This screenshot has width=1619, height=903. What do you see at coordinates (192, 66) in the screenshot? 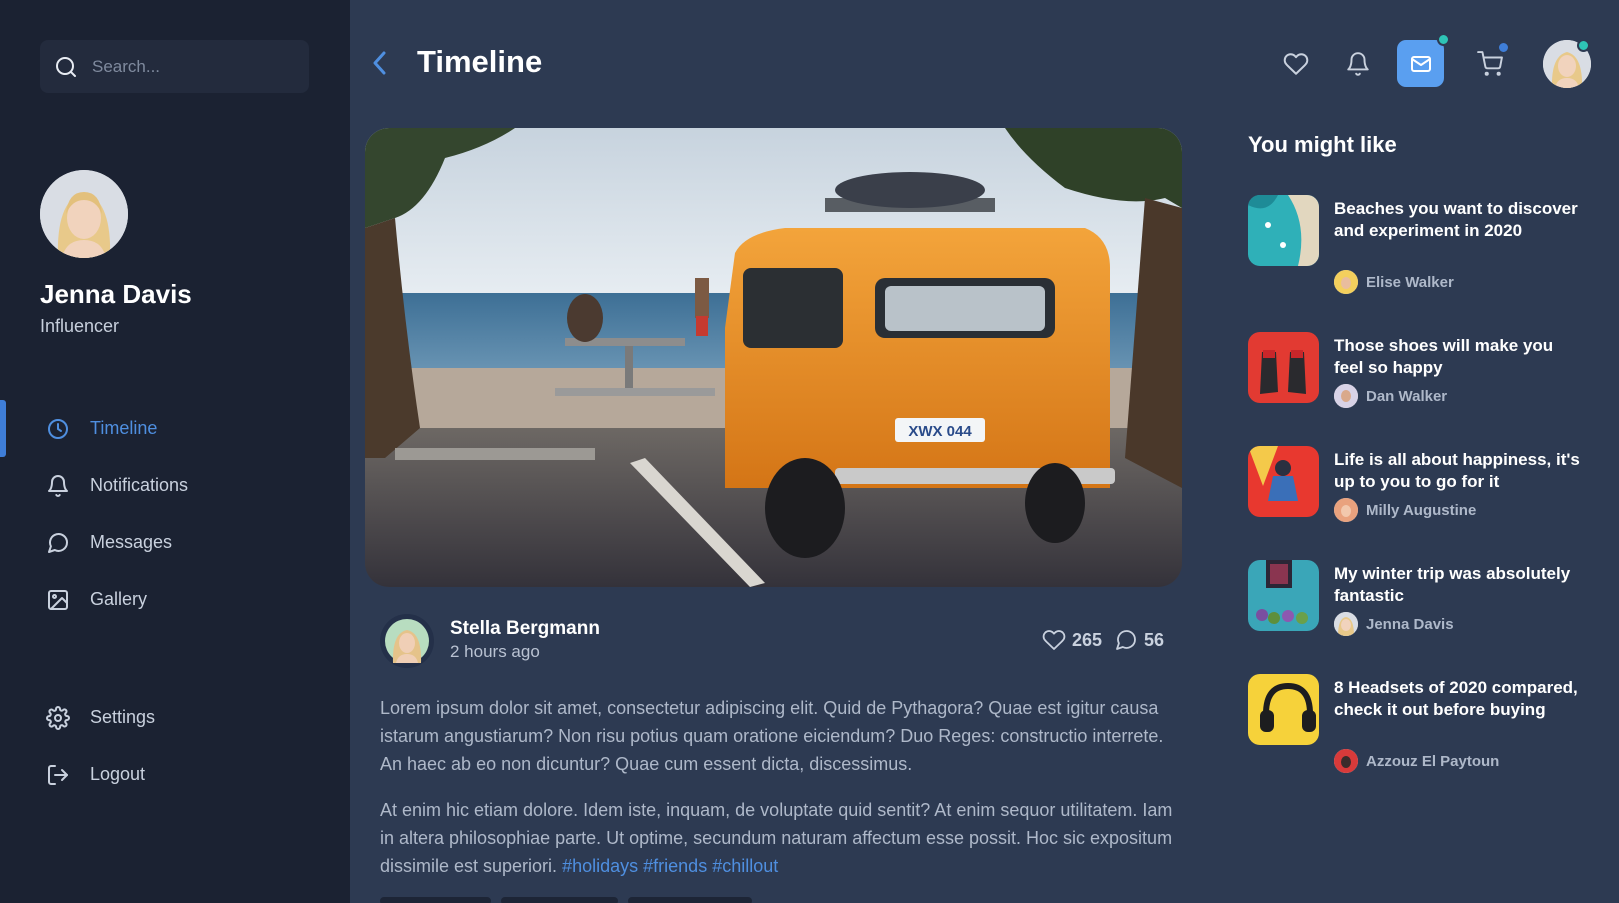
I see `search-input` at bounding box center [192, 66].